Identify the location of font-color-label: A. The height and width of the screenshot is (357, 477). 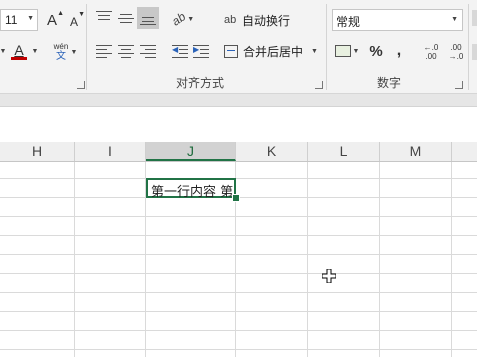
(19, 50).